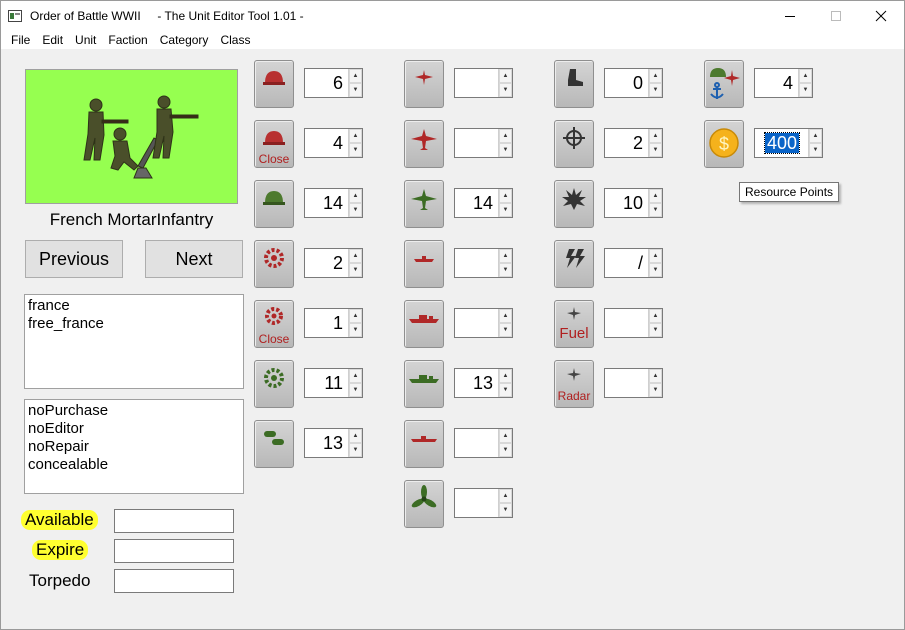  Describe the element at coordinates (274, 384) in the screenshot. I see `hard-defense-button` at that location.